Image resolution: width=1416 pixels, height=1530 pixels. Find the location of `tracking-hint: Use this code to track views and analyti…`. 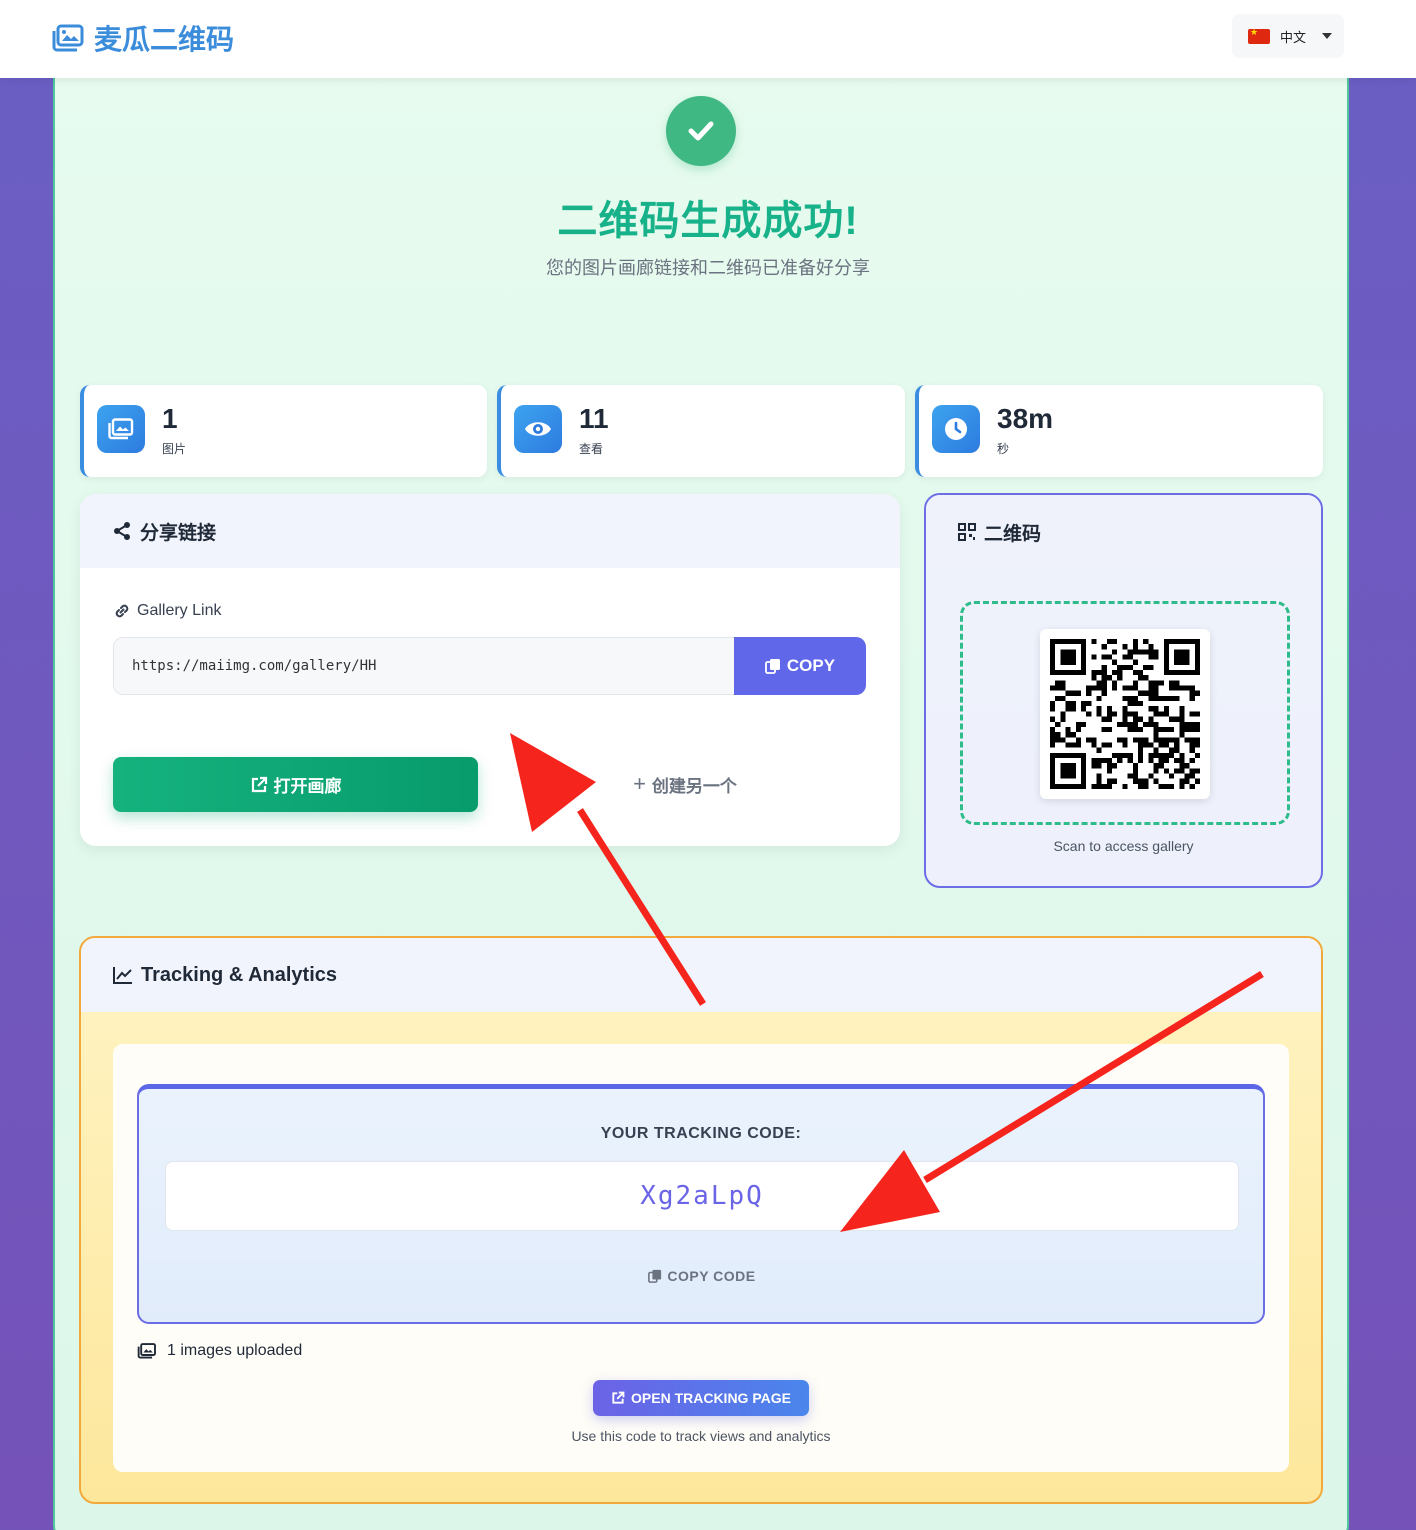

tracking-hint: Use this code to track views and analyti… is located at coordinates (701, 1436).